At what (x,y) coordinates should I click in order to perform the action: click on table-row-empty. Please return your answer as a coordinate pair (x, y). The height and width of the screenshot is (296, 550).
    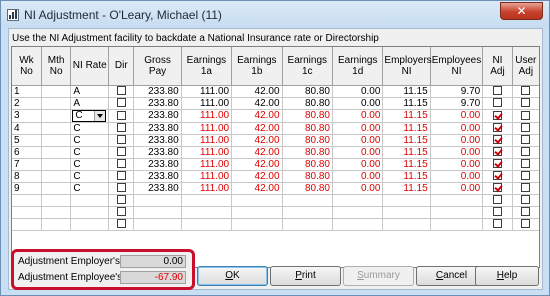
    Looking at the image, I should click on (275, 212).